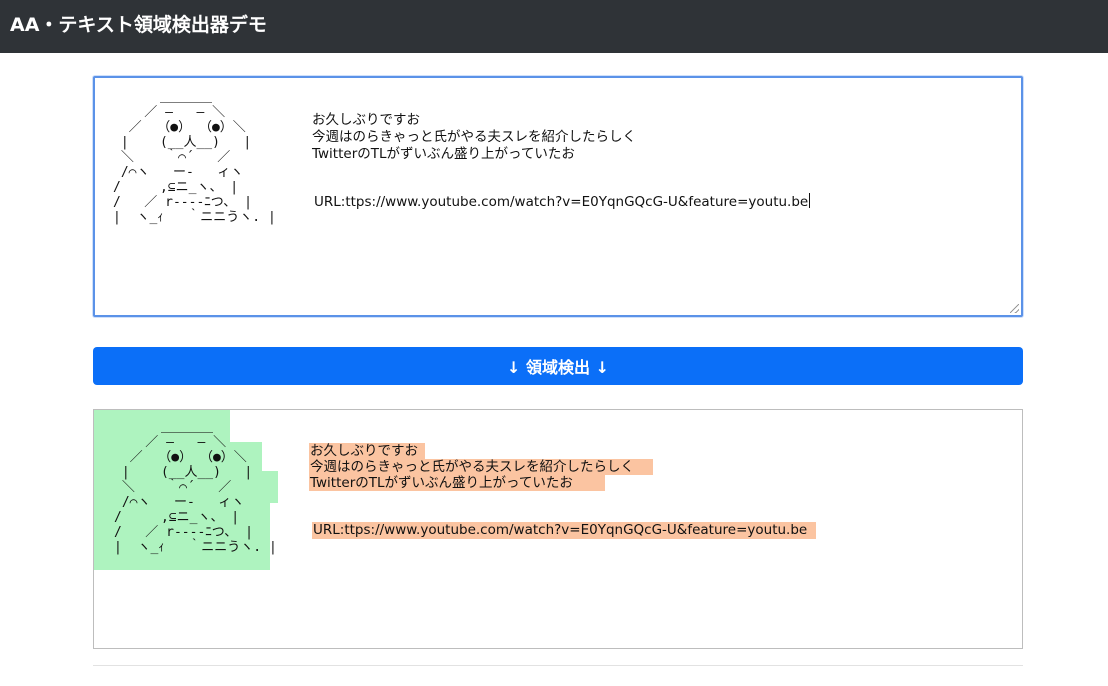 The height and width of the screenshot is (686, 1108). What do you see at coordinates (472, 467) in the screenshot?
I see `result-text-line-2: 今週はのらきゃっと氏がやる夫スレを紹介したらしく` at bounding box center [472, 467].